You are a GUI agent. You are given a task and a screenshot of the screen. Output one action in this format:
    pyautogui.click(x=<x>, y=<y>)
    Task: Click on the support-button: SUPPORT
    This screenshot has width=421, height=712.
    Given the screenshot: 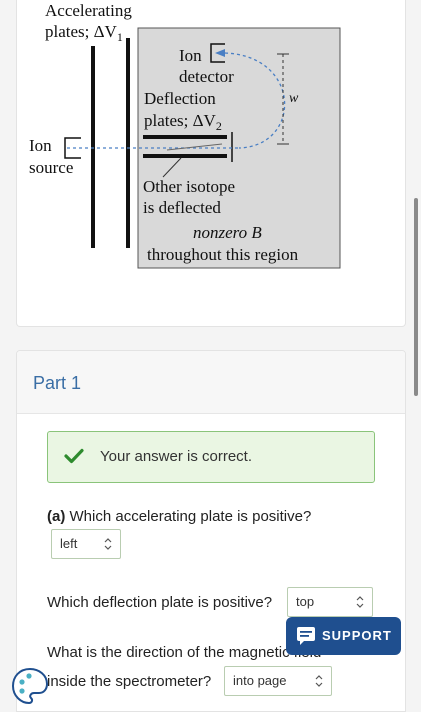 What is the action you would take?
    pyautogui.click(x=343, y=636)
    